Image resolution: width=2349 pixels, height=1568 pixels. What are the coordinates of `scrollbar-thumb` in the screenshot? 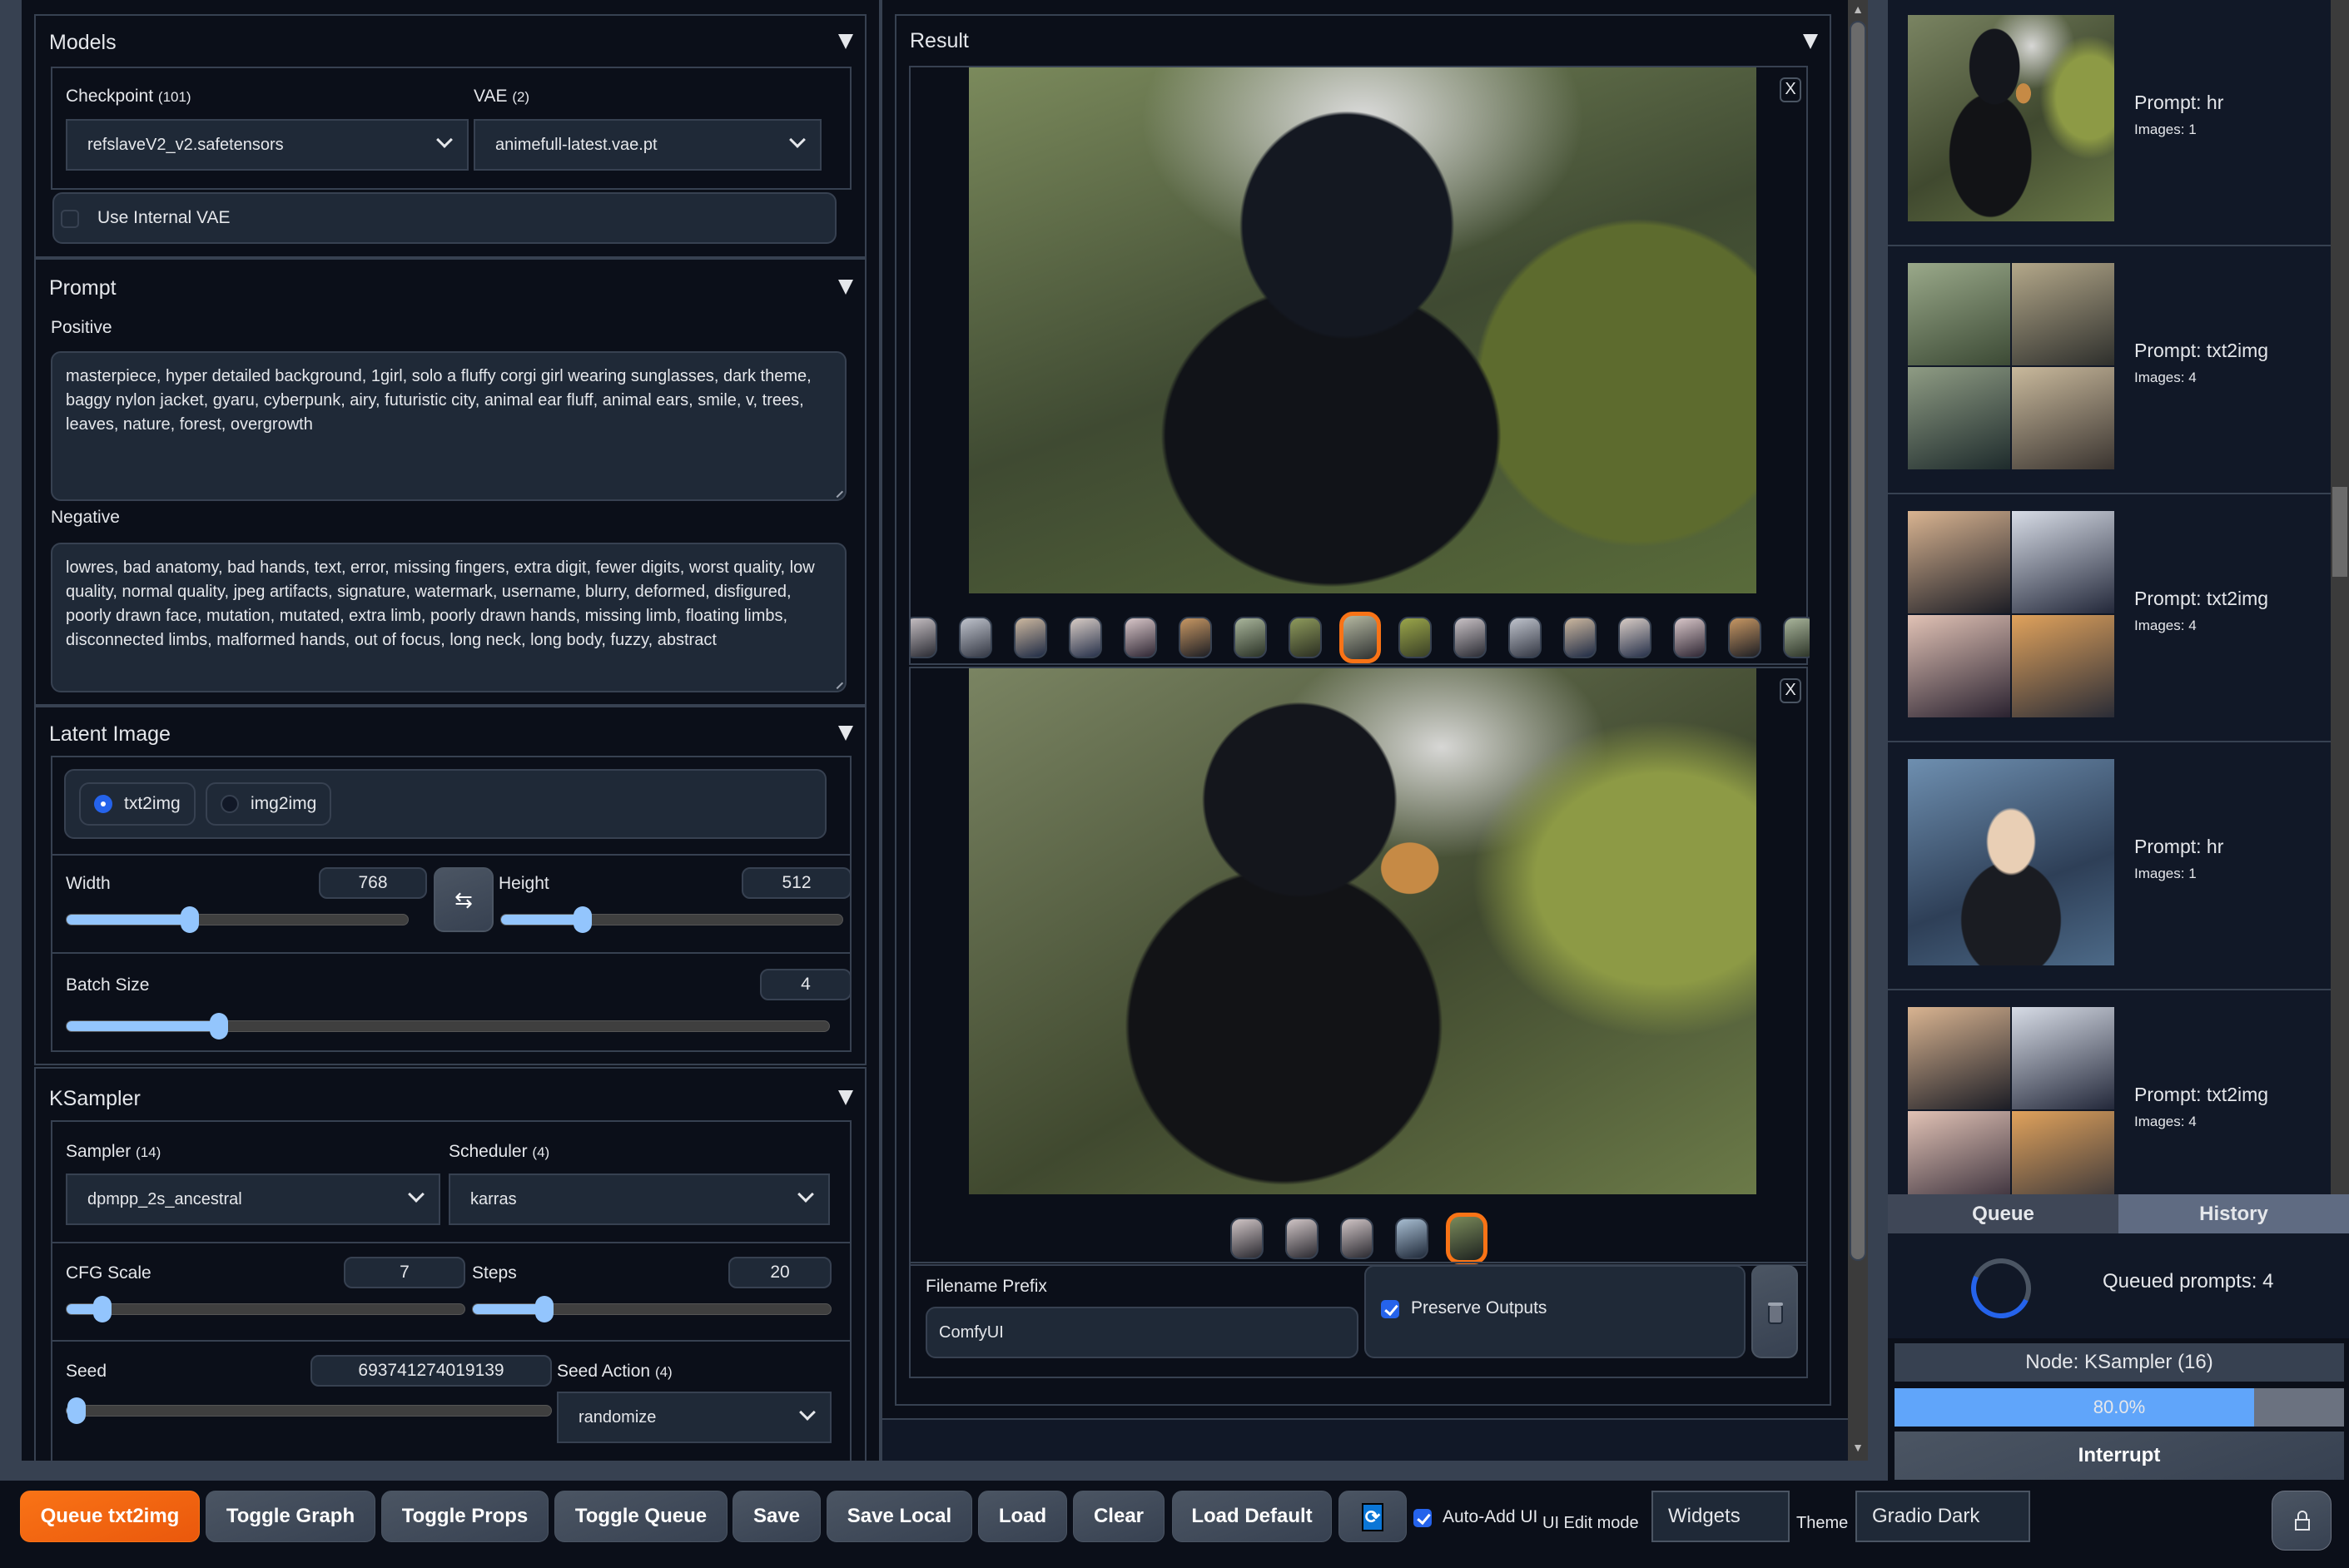 It's located at (1858, 641).